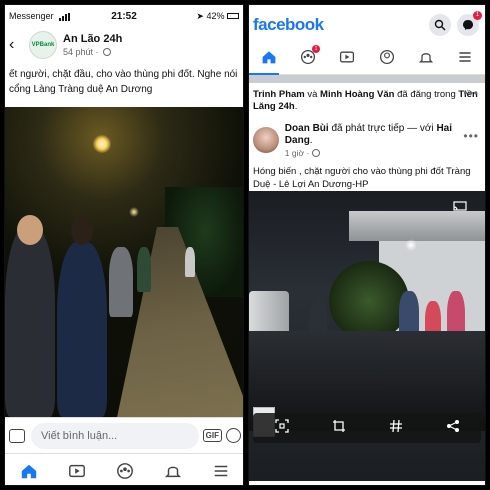  I want to click on cast-icon, so click(460, 206).